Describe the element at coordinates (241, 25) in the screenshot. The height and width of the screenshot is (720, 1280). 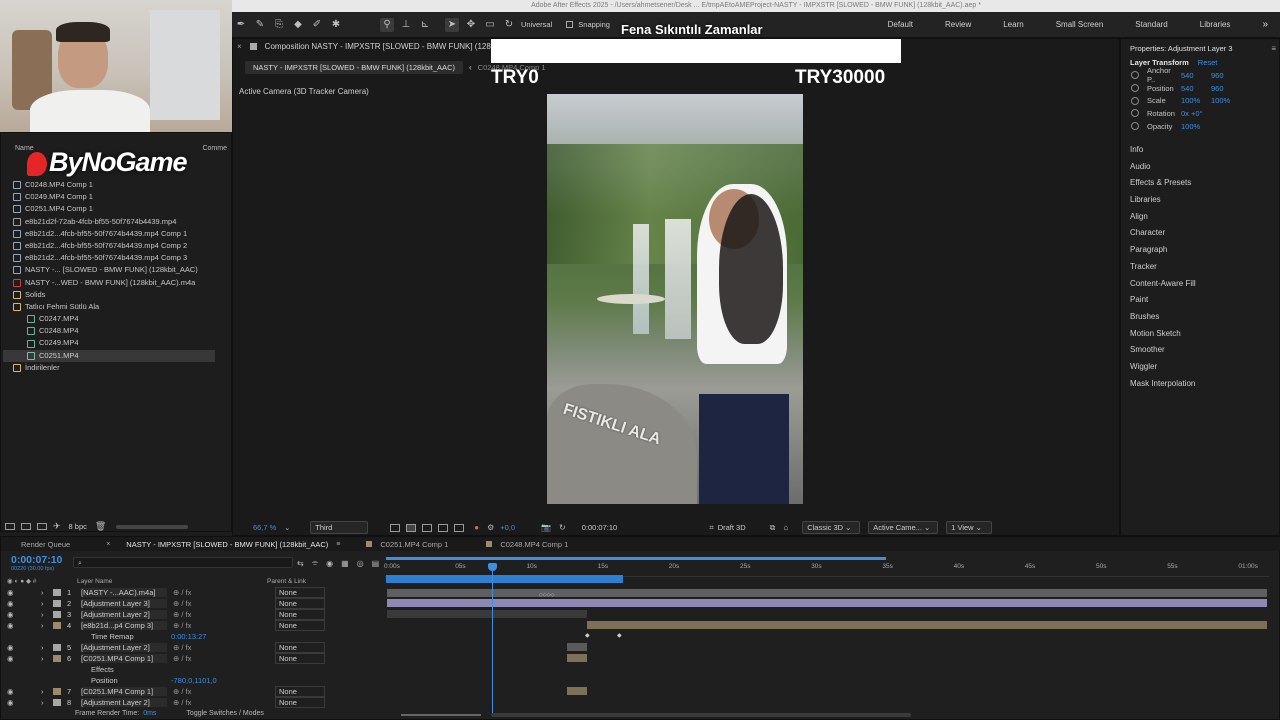
I see `pen-icon: ✒` at that location.